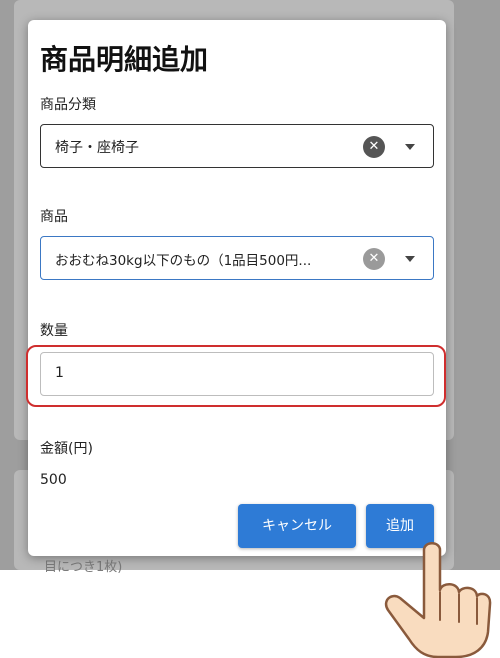 The width and height of the screenshot is (500, 658). Describe the element at coordinates (53, 480) in the screenshot. I see `amount-value: 500` at that location.